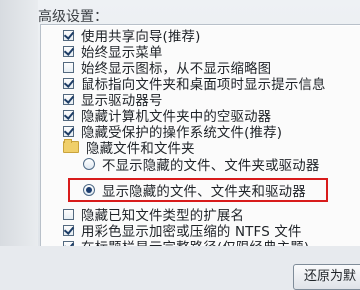 The height and width of the screenshot is (290, 360). Describe the element at coordinates (73, 17) in the screenshot. I see `advanced-settings-title: 高级设置：` at that location.